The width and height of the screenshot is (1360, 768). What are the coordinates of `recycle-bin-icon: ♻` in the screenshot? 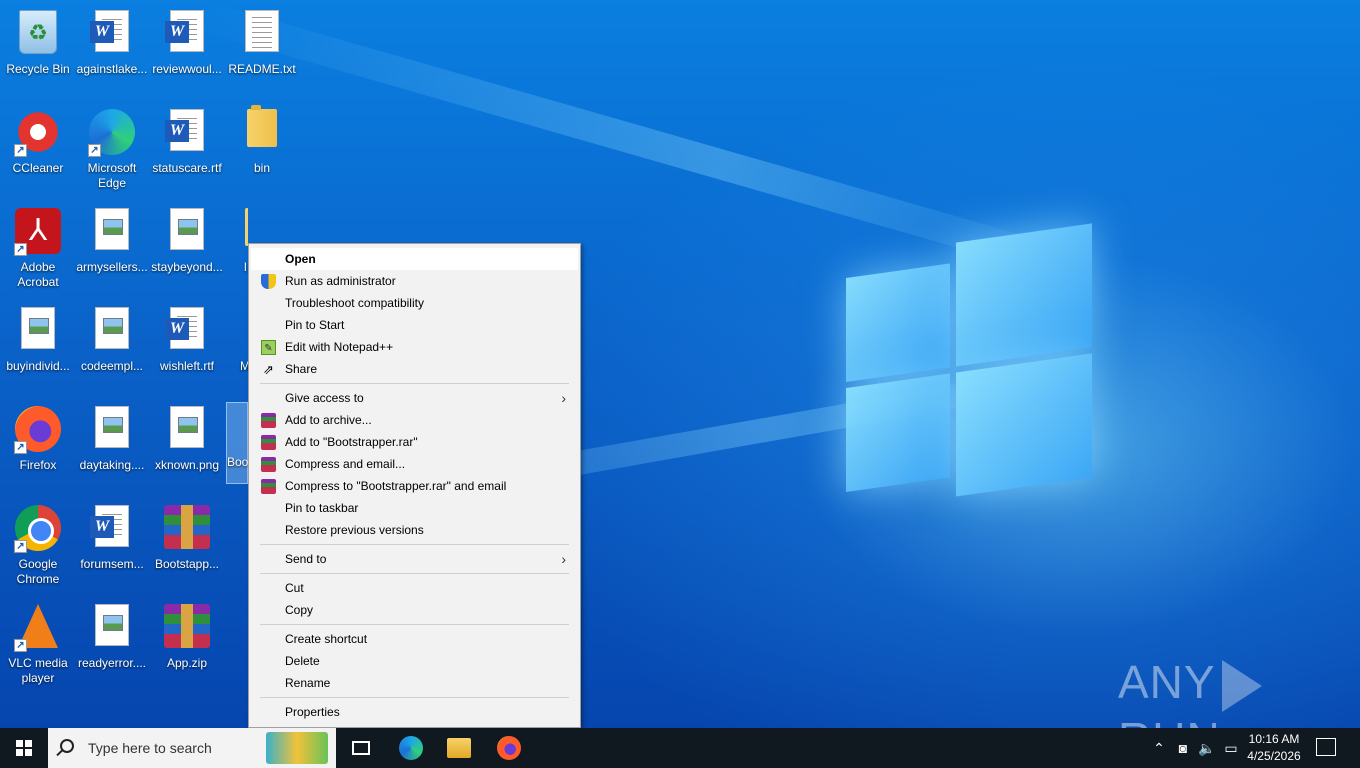 It's located at (38, 32).